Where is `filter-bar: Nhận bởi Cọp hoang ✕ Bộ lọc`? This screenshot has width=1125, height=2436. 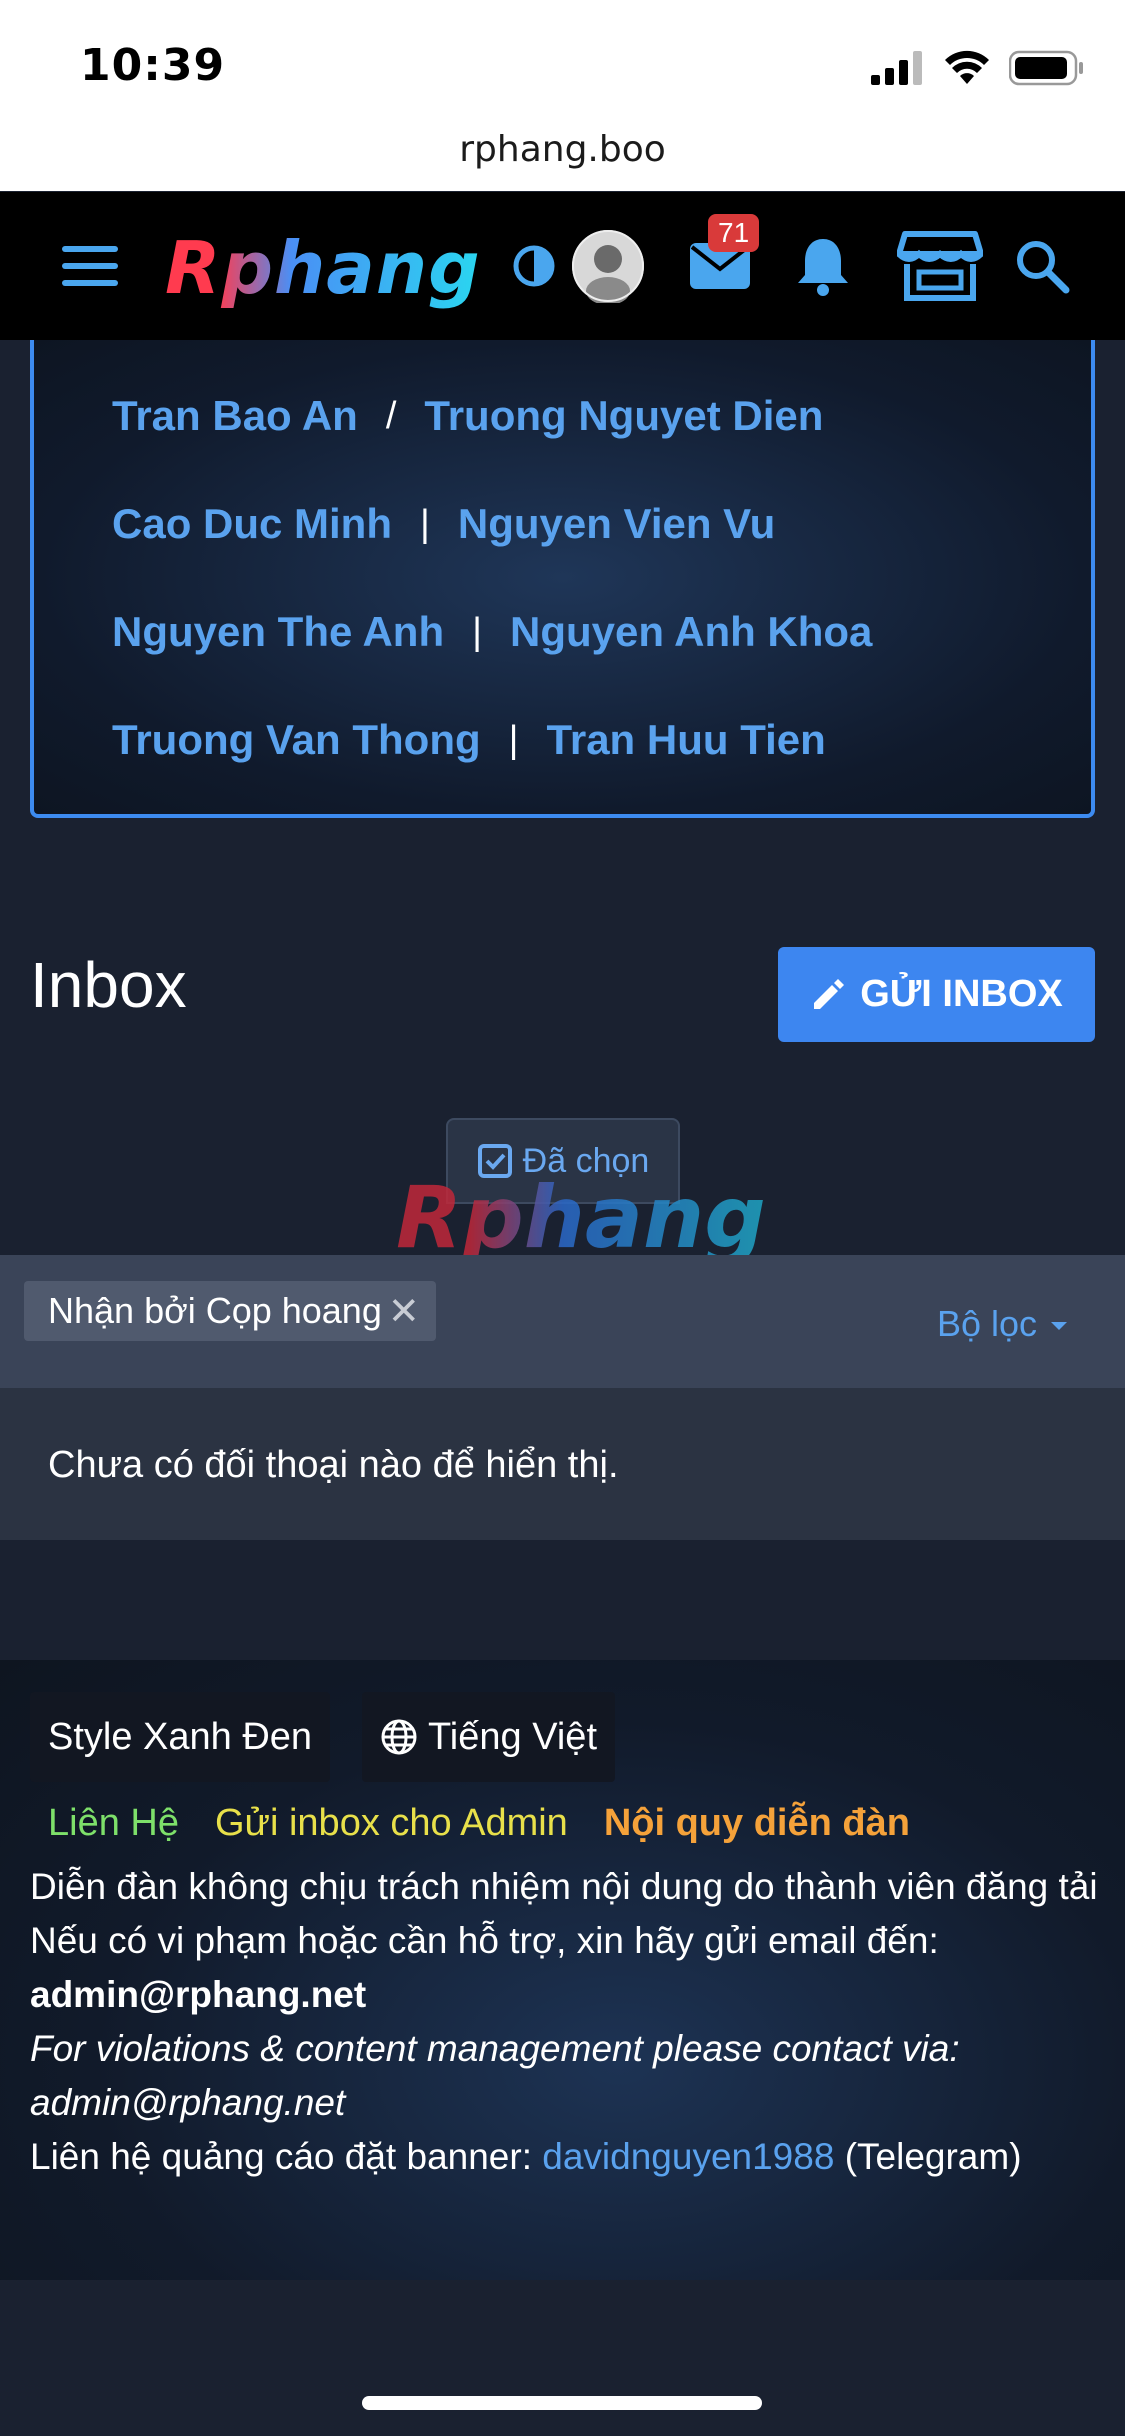
filter-bar: Nhận bởi Cọp hoang ✕ Bộ lọc is located at coordinates (562, 1321).